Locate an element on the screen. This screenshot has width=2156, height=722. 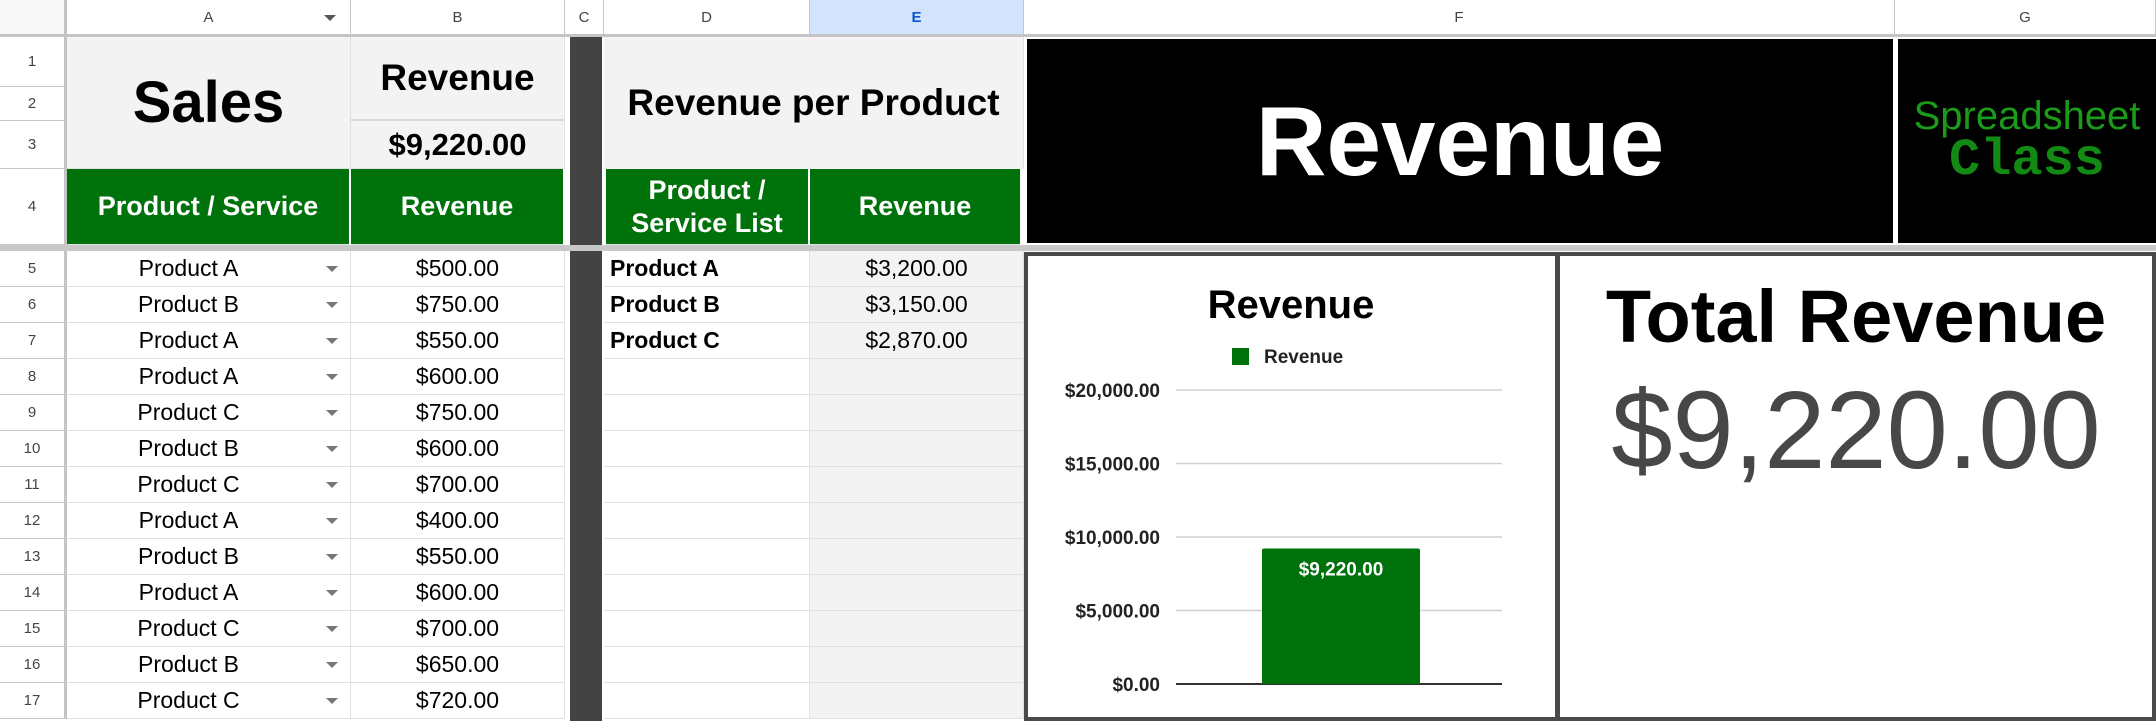
per-product-title-cell: Revenue per Product is located at coordinates (814, 103).